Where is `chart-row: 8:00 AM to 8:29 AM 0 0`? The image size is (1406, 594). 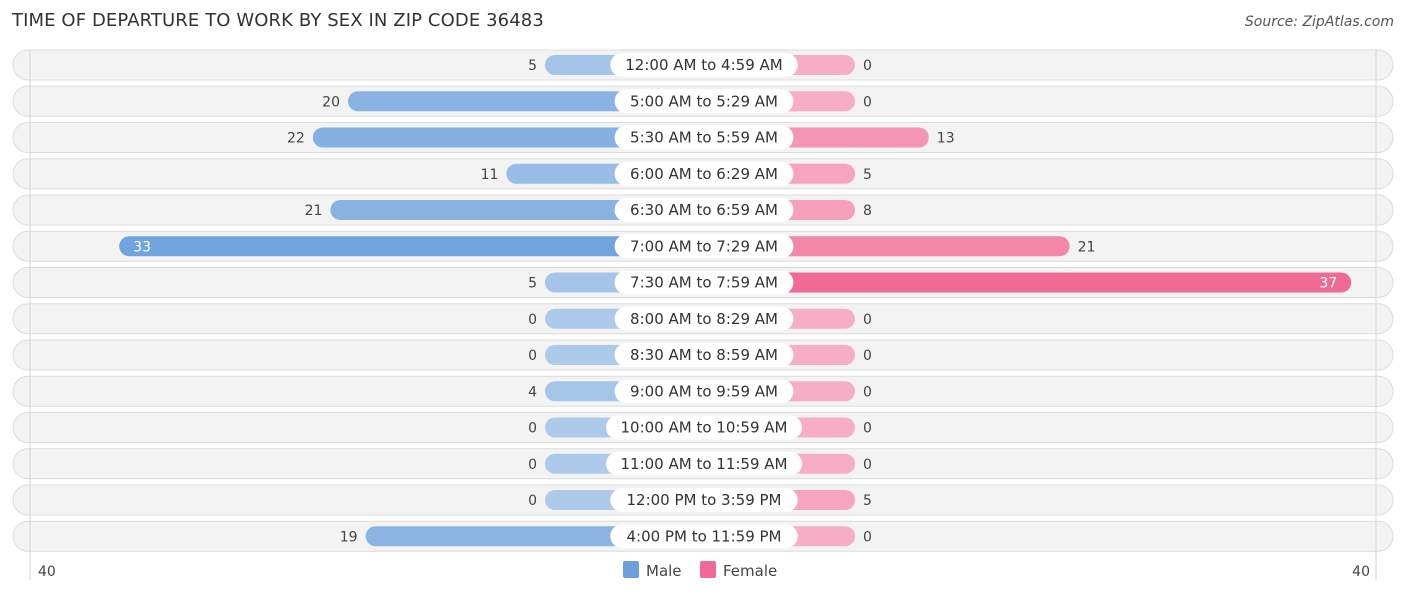 chart-row: 8:00 AM to 8:29 AM 0 0 is located at coordinates (703, 319).